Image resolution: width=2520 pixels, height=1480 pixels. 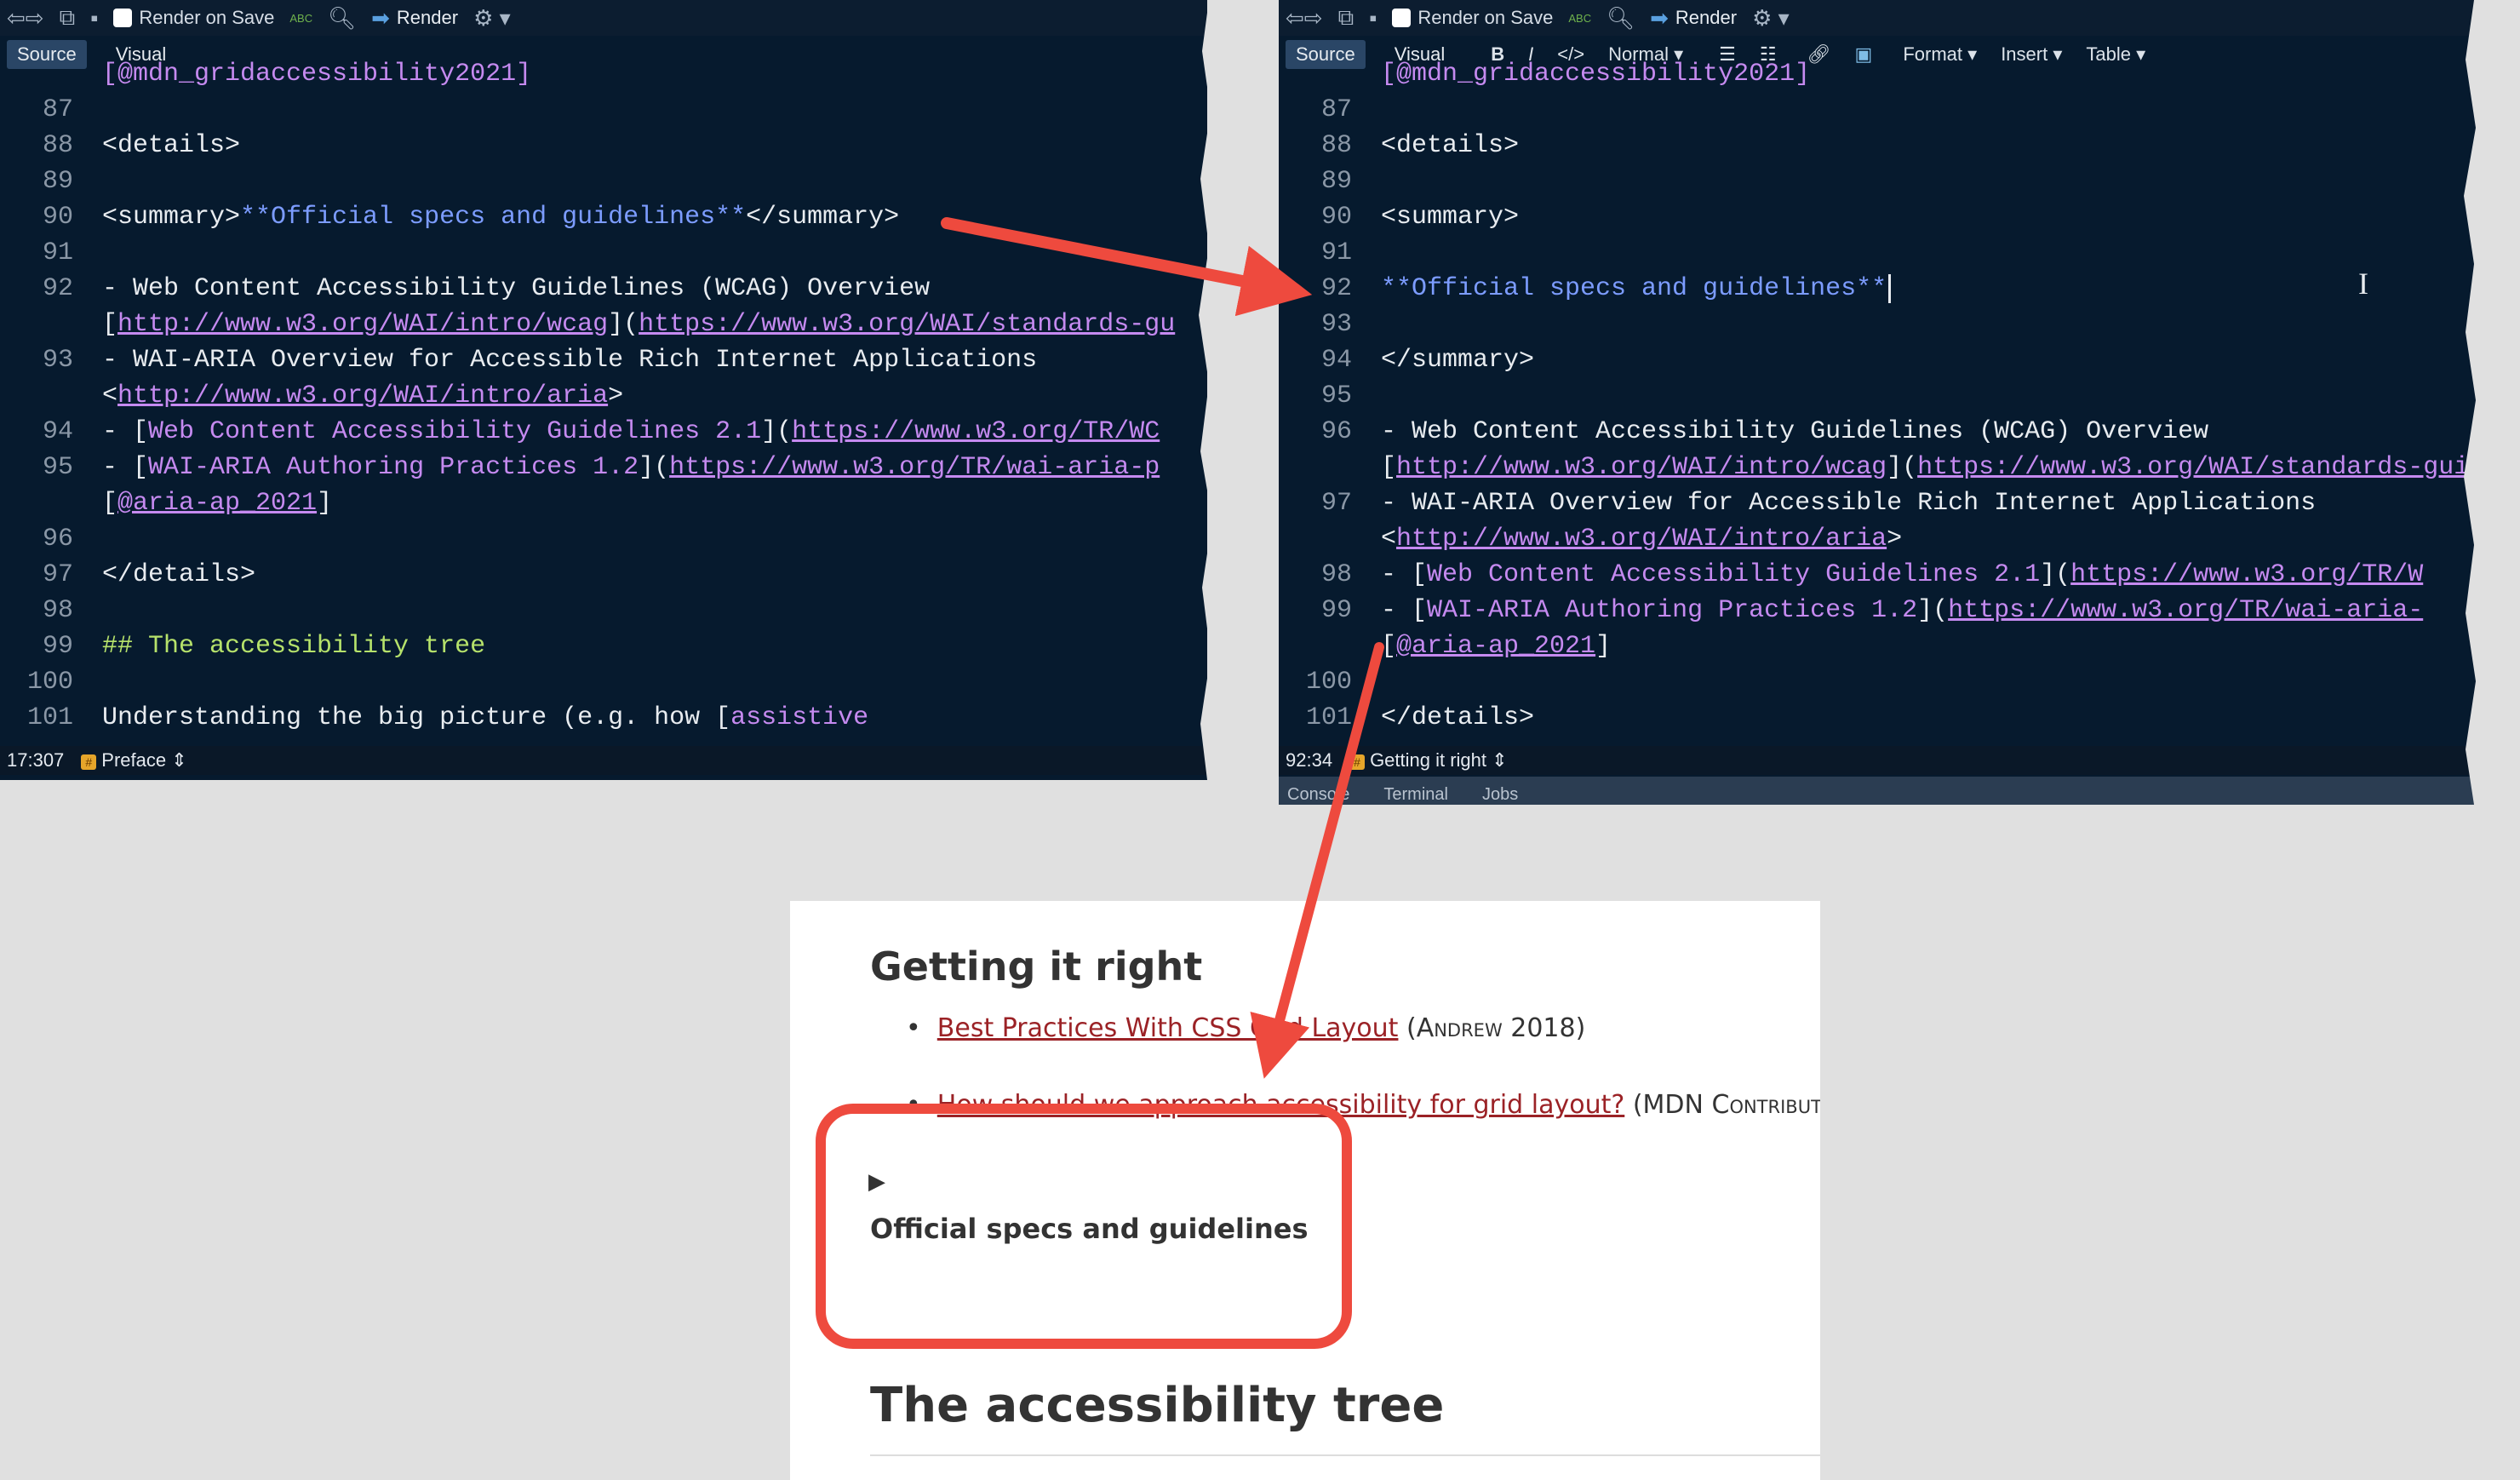 What do you see at coordinates (1486, 18) in the screenshot?
I see `render-on-save-label: Render on Save` at bounding box center [1486, 18].